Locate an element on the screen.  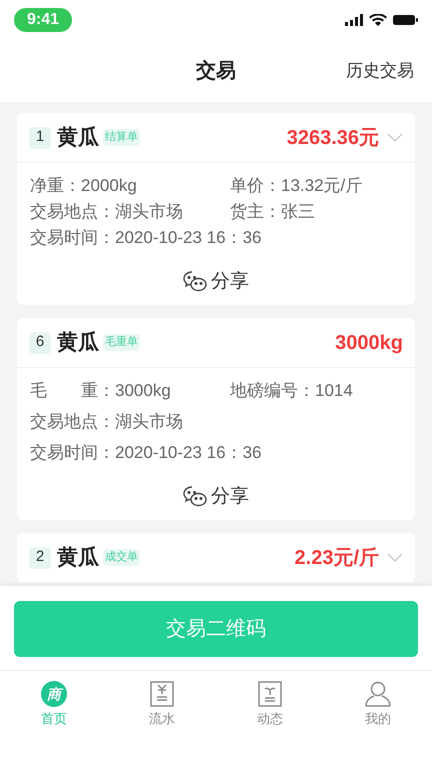
sprout-icon is located at coordinates (270, 694).